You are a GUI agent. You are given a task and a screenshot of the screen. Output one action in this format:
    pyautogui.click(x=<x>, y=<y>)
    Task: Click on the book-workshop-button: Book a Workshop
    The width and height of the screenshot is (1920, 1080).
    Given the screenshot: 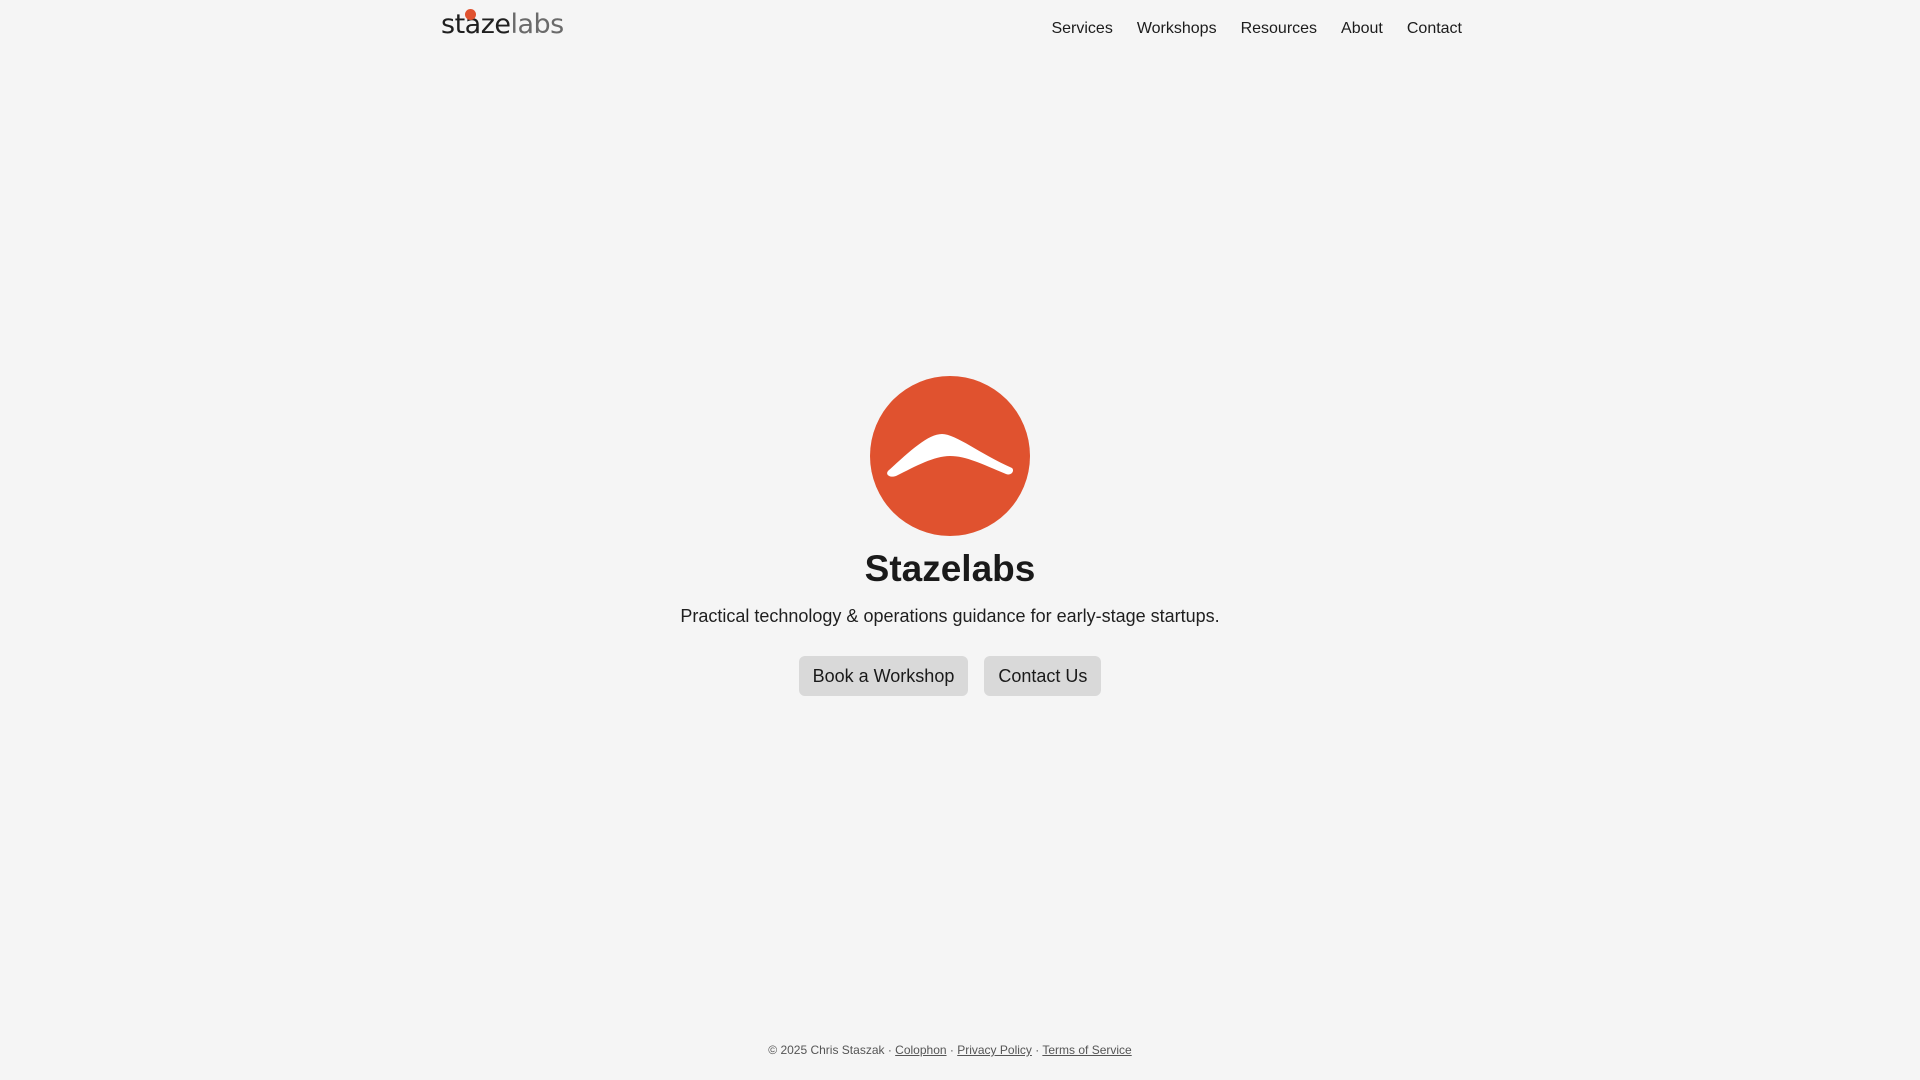 What is the action you would take?
    pyautogui.click(x=883, y=676)
    